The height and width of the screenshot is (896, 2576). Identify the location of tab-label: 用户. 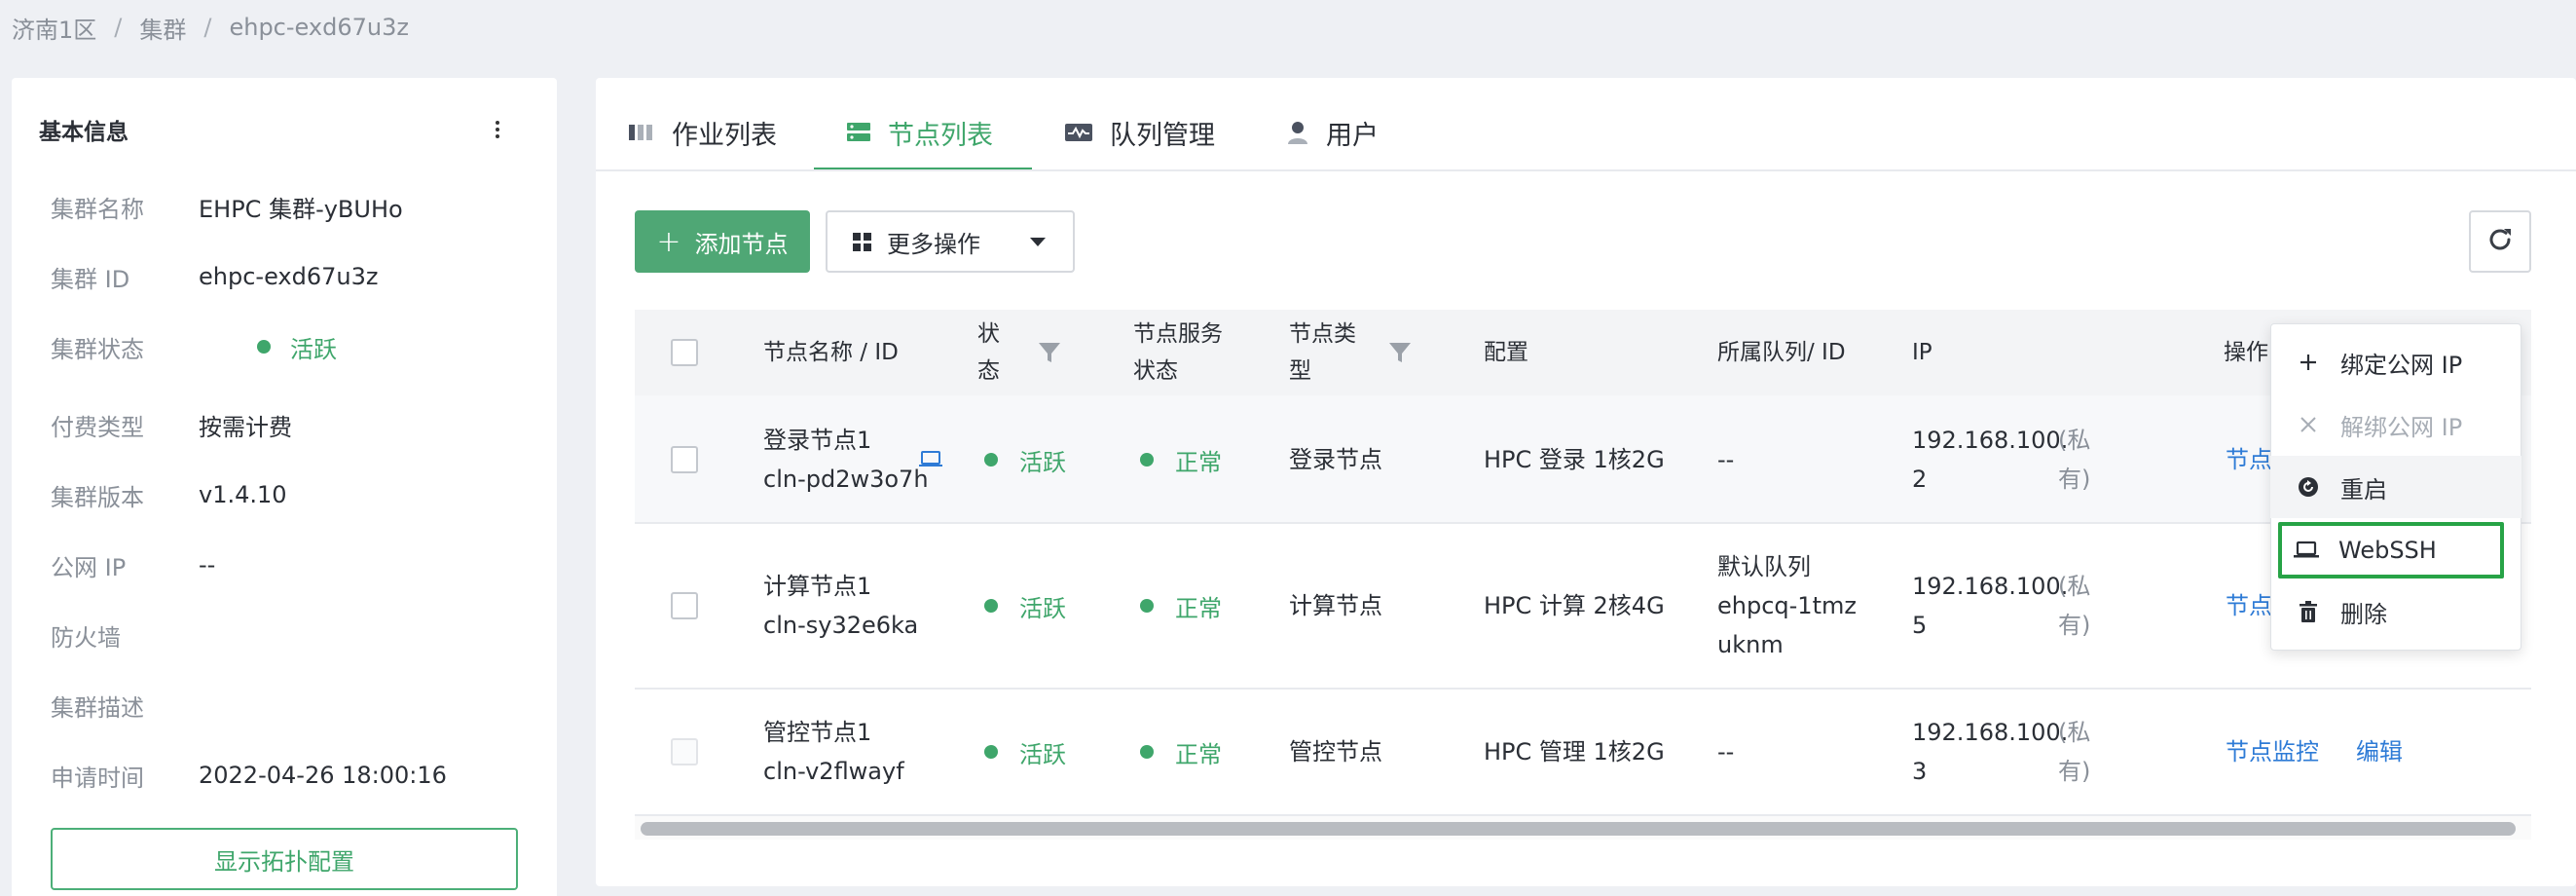
(1352, 135).